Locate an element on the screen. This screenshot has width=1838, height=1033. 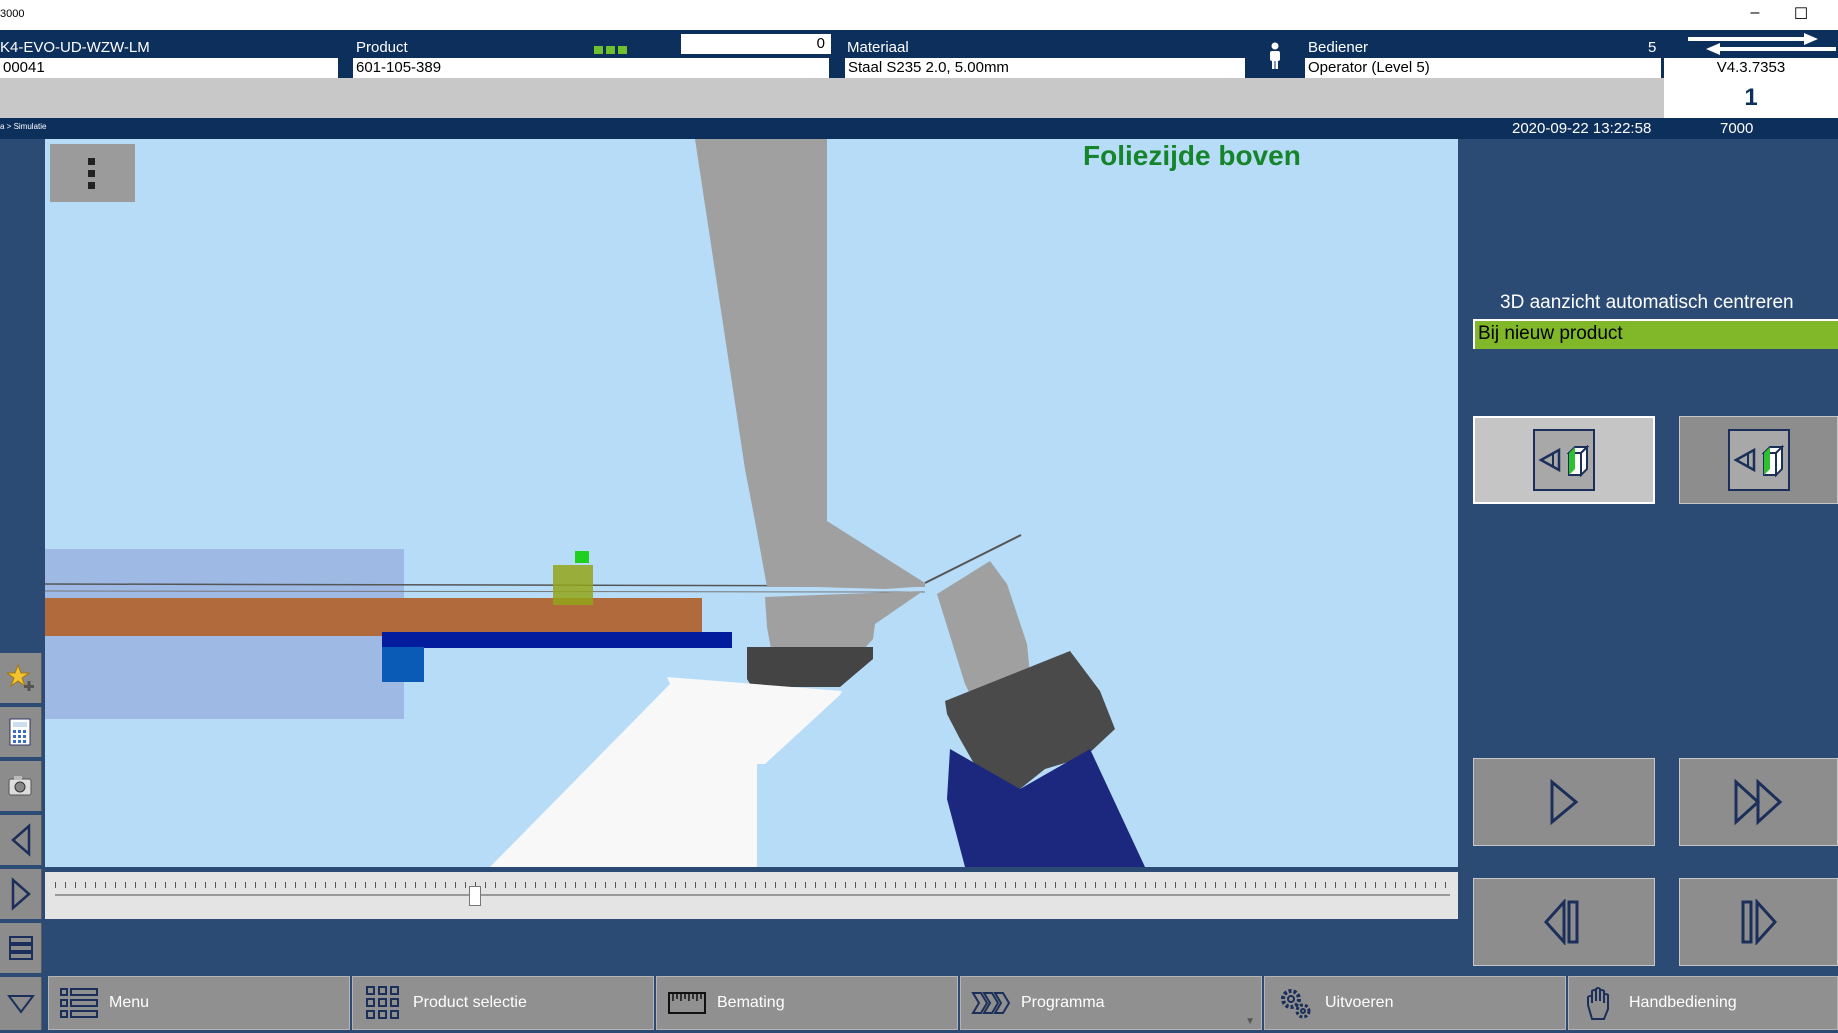
view-side-button is located at coordinates (1758, 460).